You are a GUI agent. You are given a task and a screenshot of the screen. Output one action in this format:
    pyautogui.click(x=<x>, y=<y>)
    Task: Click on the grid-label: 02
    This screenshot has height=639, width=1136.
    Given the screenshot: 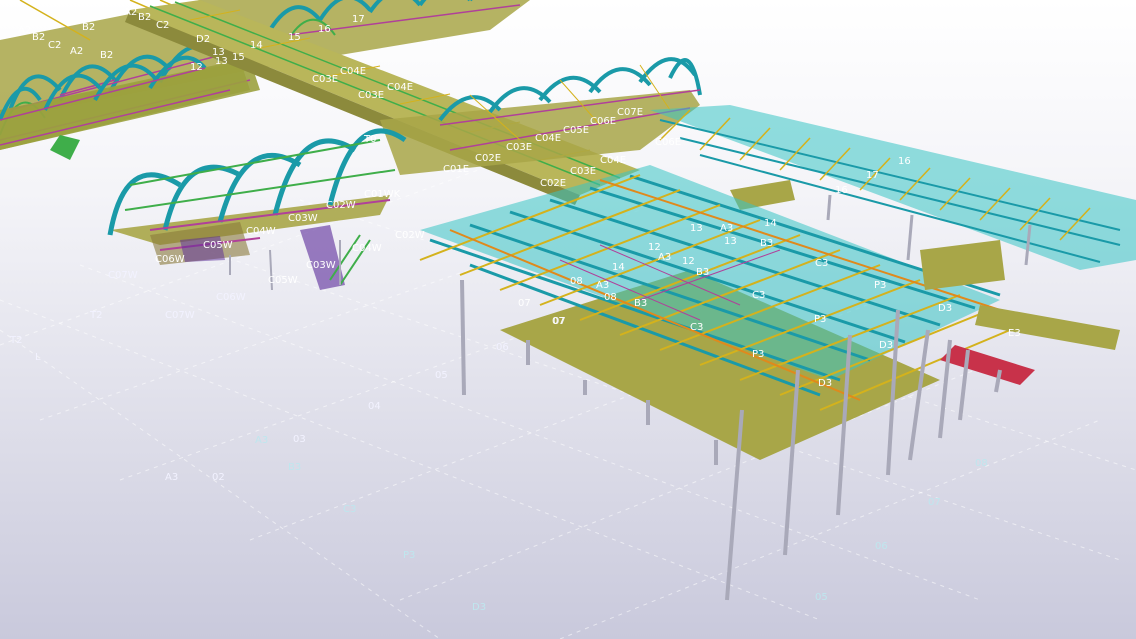 What is the action you would take?
    pyautogui.click(x=218, y=477)
    